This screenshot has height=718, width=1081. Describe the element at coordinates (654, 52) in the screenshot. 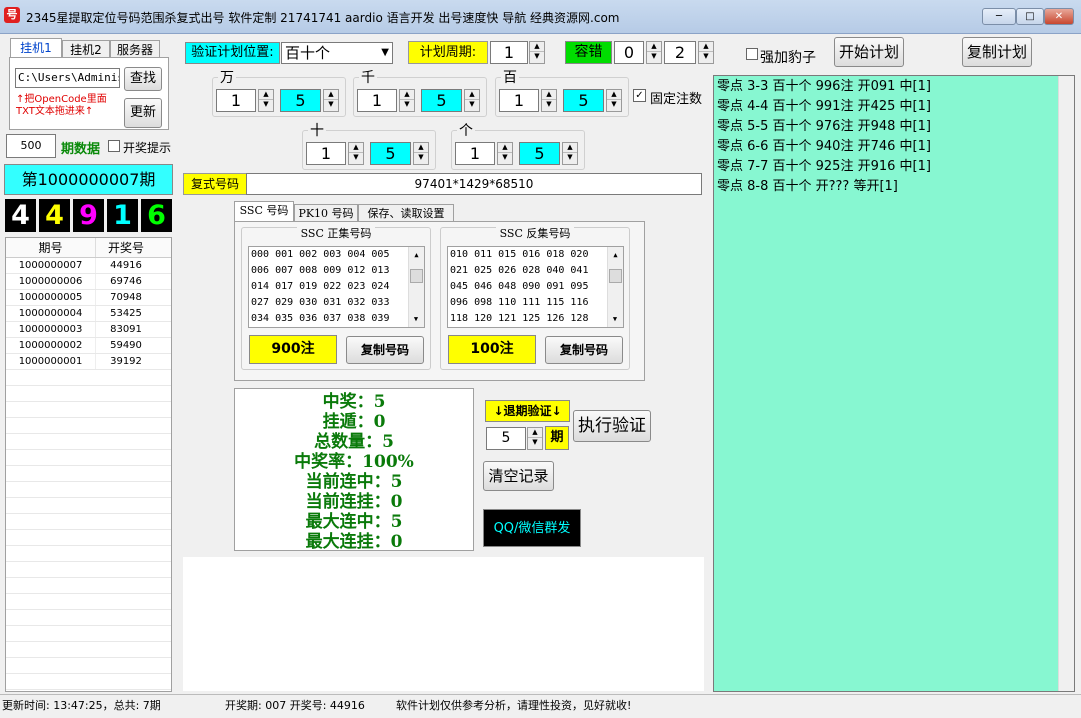

I see `tolerance-min-spinner: ▲ ▼` at that location.